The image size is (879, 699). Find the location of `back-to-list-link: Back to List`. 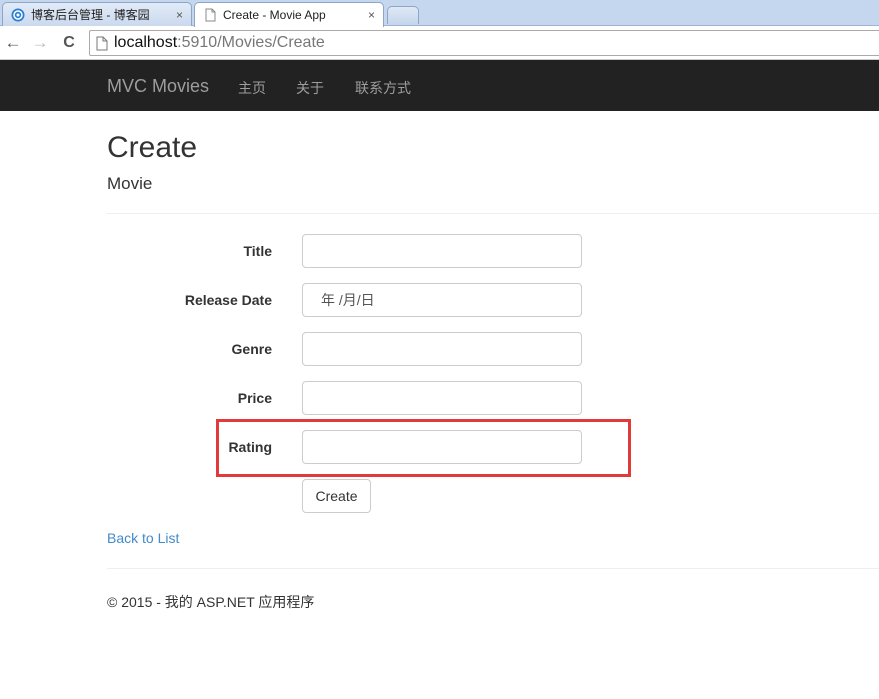

back-to-list-link: Back to List is located at coordinates (143, 538).